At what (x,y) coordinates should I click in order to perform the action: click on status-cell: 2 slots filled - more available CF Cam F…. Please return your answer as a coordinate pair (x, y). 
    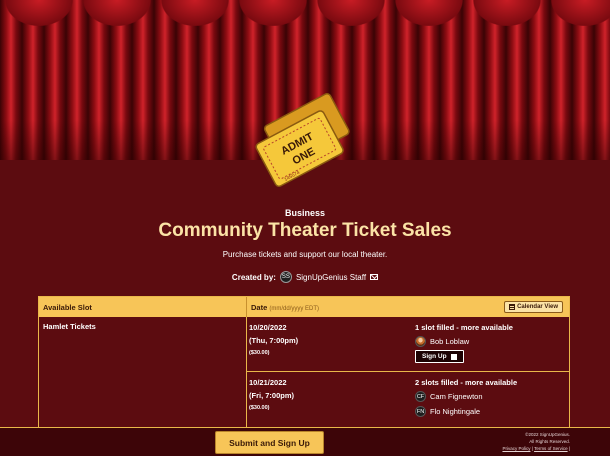
    Looking at the image, I should click on (491, 400).